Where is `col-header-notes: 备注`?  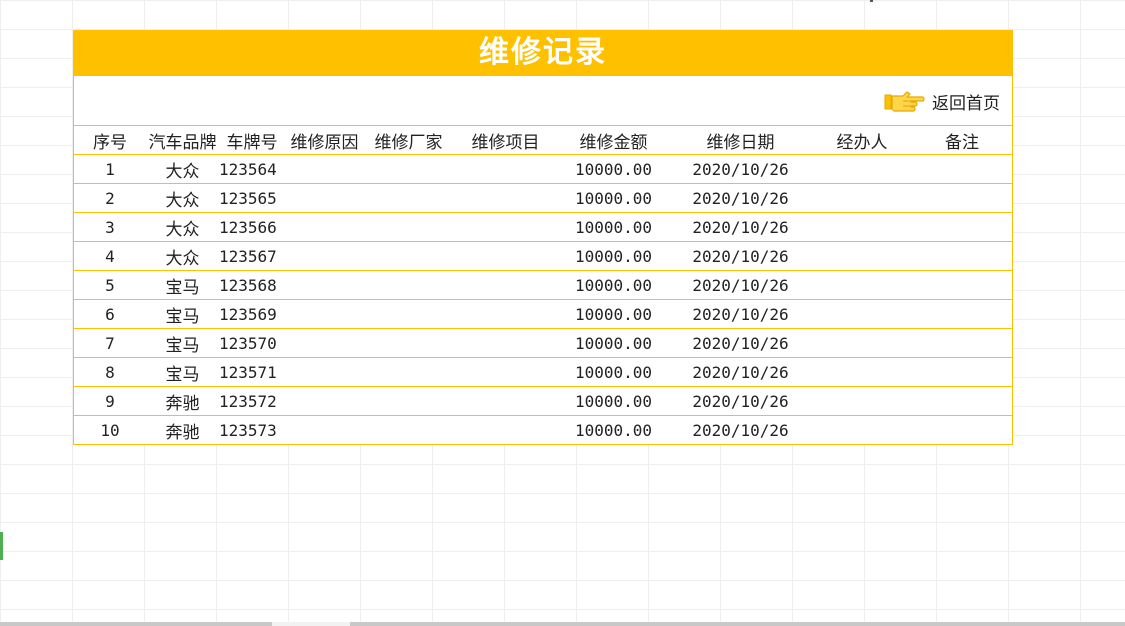 col-header-notes: 备注 is located at coordinates (962, 140).